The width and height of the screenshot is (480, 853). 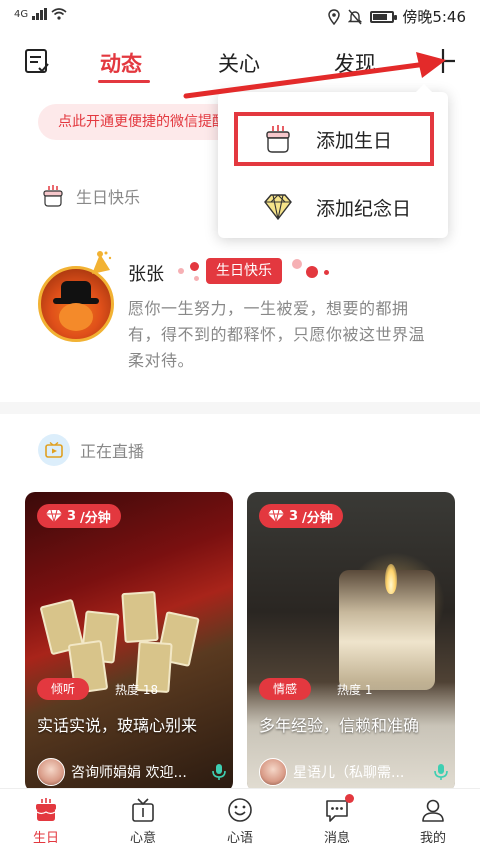 I want to click on menu-item-add-anniversary: 添加纪念日, so click(x=334, y=207).